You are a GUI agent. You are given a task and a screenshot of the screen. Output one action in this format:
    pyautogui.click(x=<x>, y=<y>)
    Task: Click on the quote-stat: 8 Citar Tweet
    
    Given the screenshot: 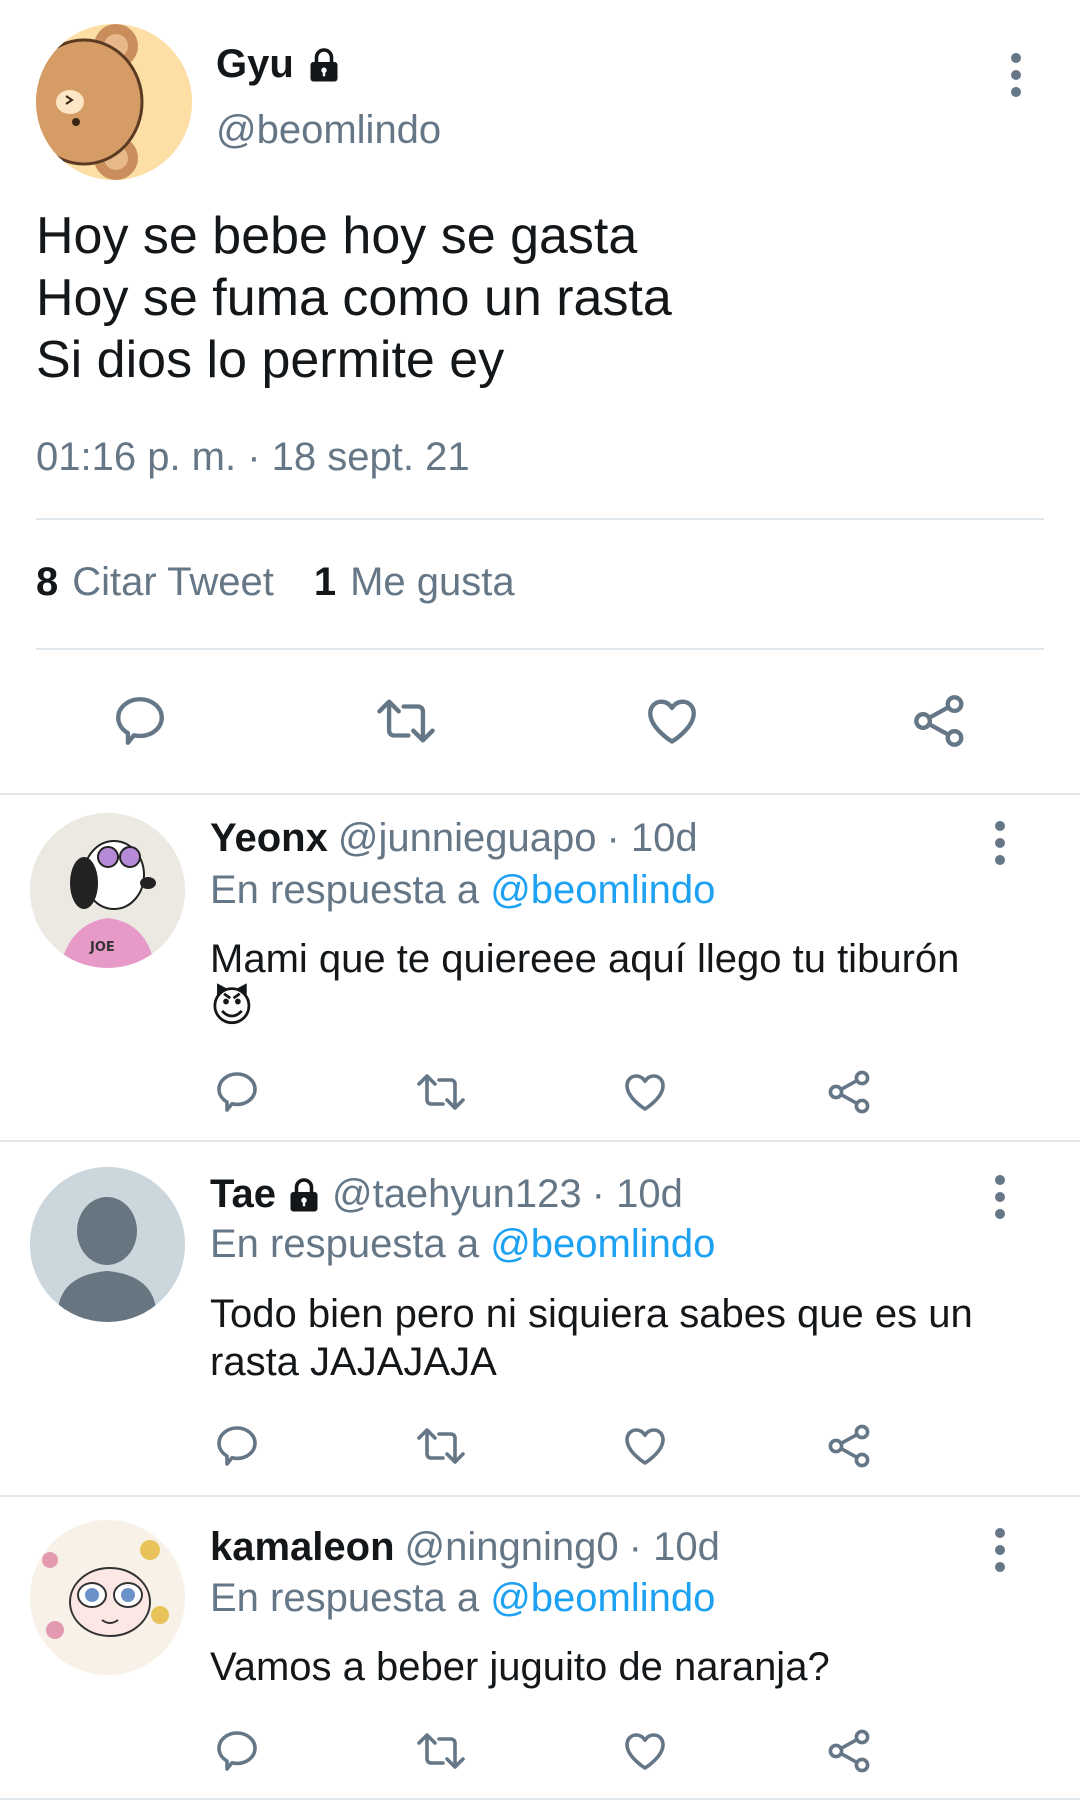 What is the action you would take?
    pyautogui.click(x=155, y=582)
    